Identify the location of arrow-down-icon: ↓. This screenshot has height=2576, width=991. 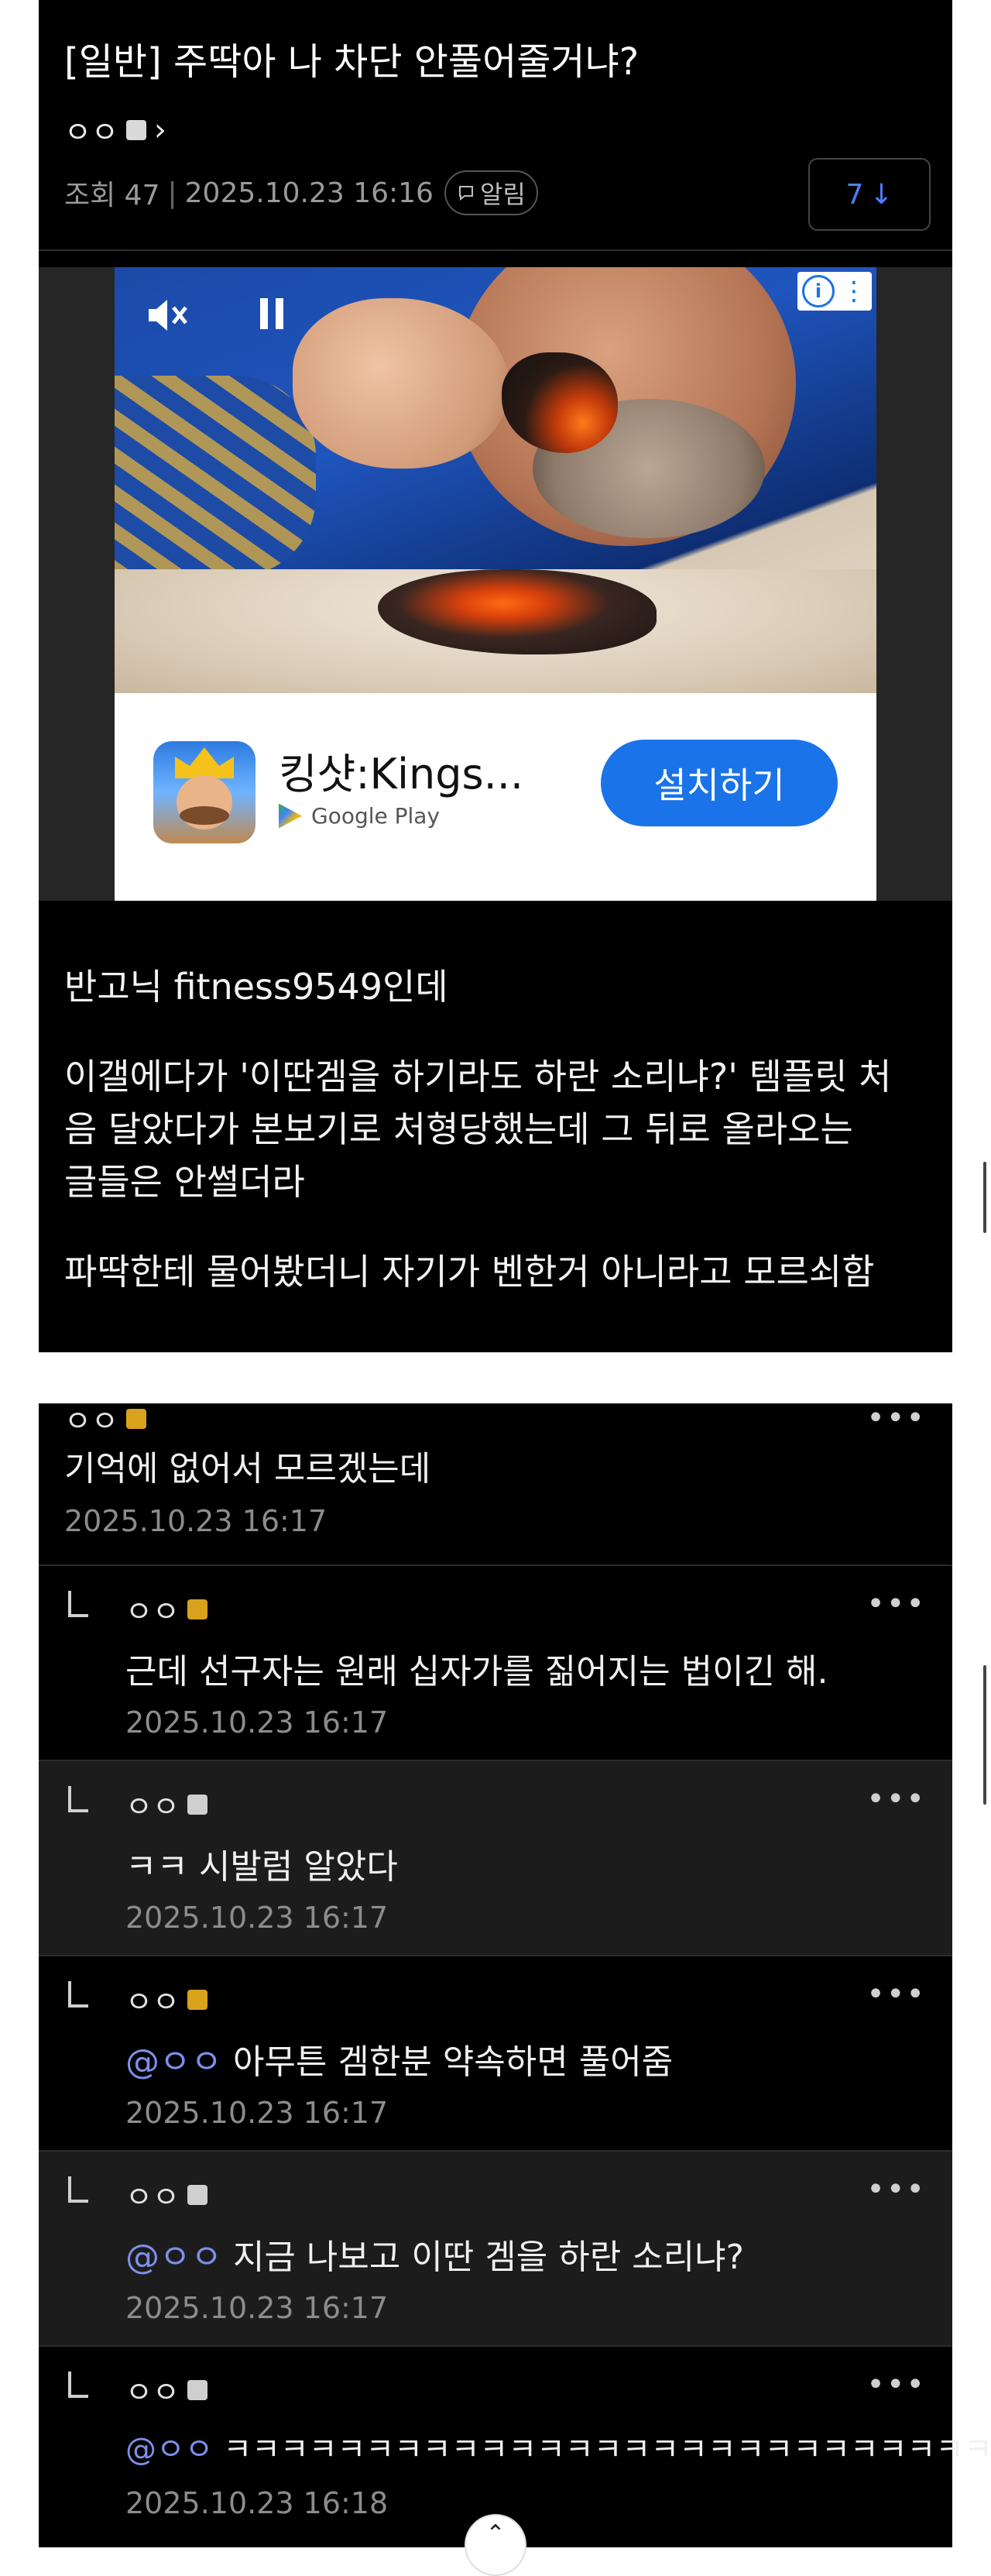
(881, 194).